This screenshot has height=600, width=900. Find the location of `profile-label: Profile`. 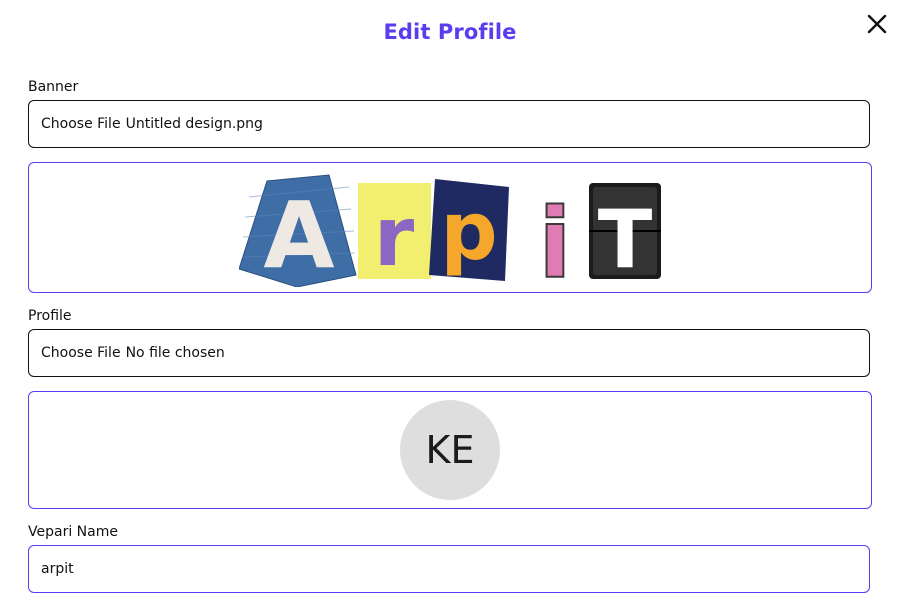

profile-label: Profile is located at coordinates (50, 316).